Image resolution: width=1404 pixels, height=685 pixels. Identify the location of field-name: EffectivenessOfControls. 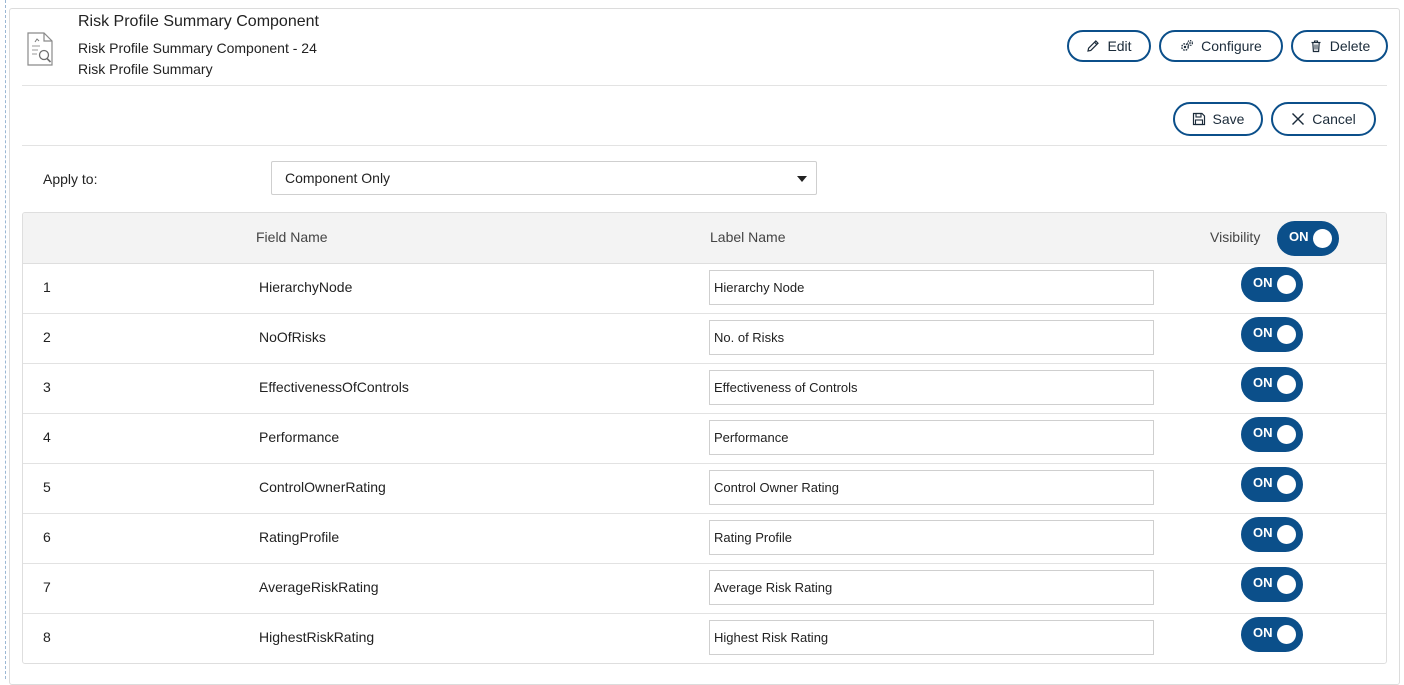
(334, 387).